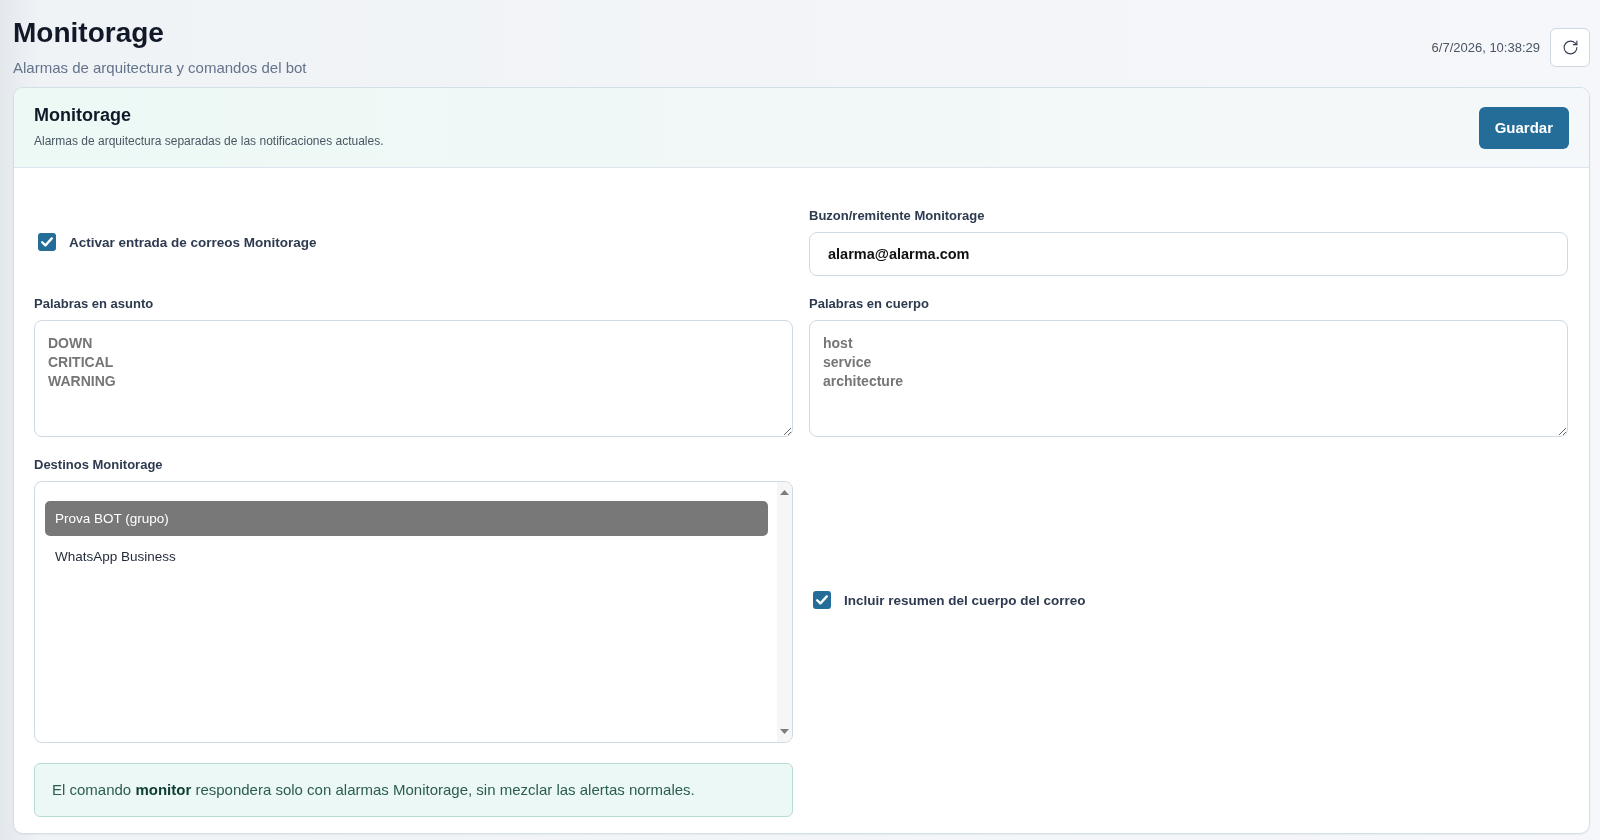 The image size is (1600, 840). I want to click on textarea-field: host service architecture, so click(1188, 378).